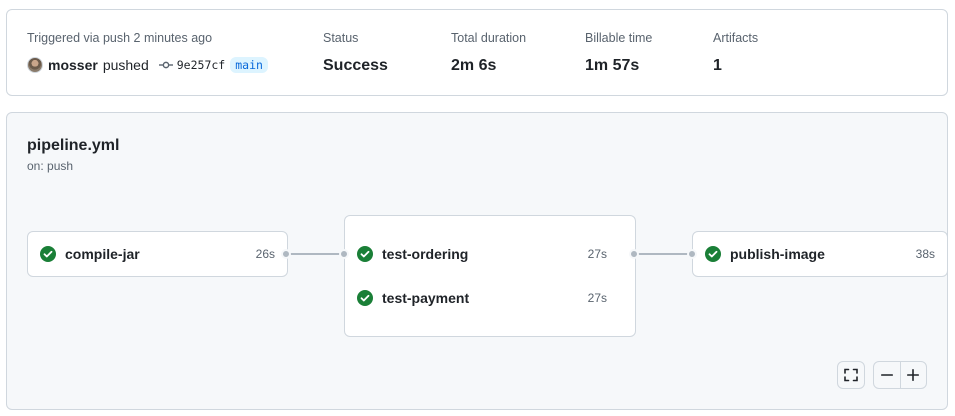  I want to click on avatar, so click(35, 65).